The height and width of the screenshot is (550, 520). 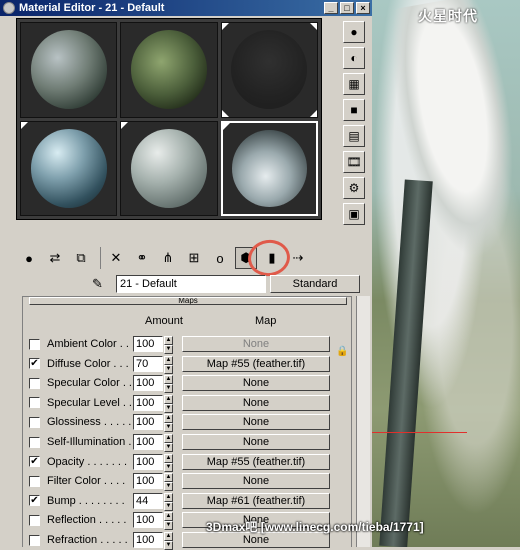 What do you see at coordinates (354, 188) in the screenshot?
I see `options-icon: ⚙` at bounding box center [354, 188].